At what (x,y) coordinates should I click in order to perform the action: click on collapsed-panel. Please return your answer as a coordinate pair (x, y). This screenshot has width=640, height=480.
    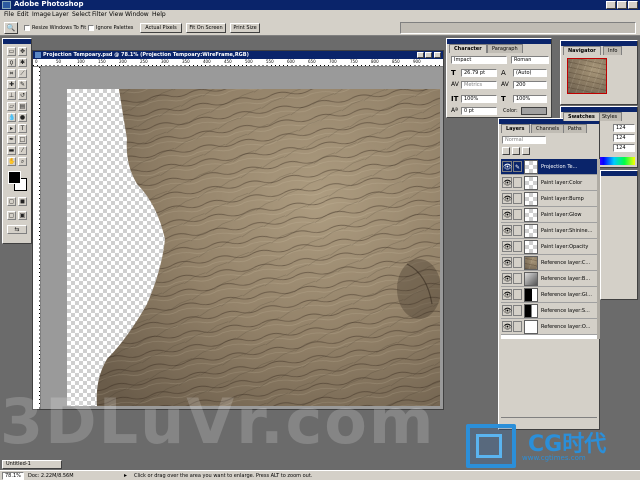
    Looking at the image, I should click on (619, 235).